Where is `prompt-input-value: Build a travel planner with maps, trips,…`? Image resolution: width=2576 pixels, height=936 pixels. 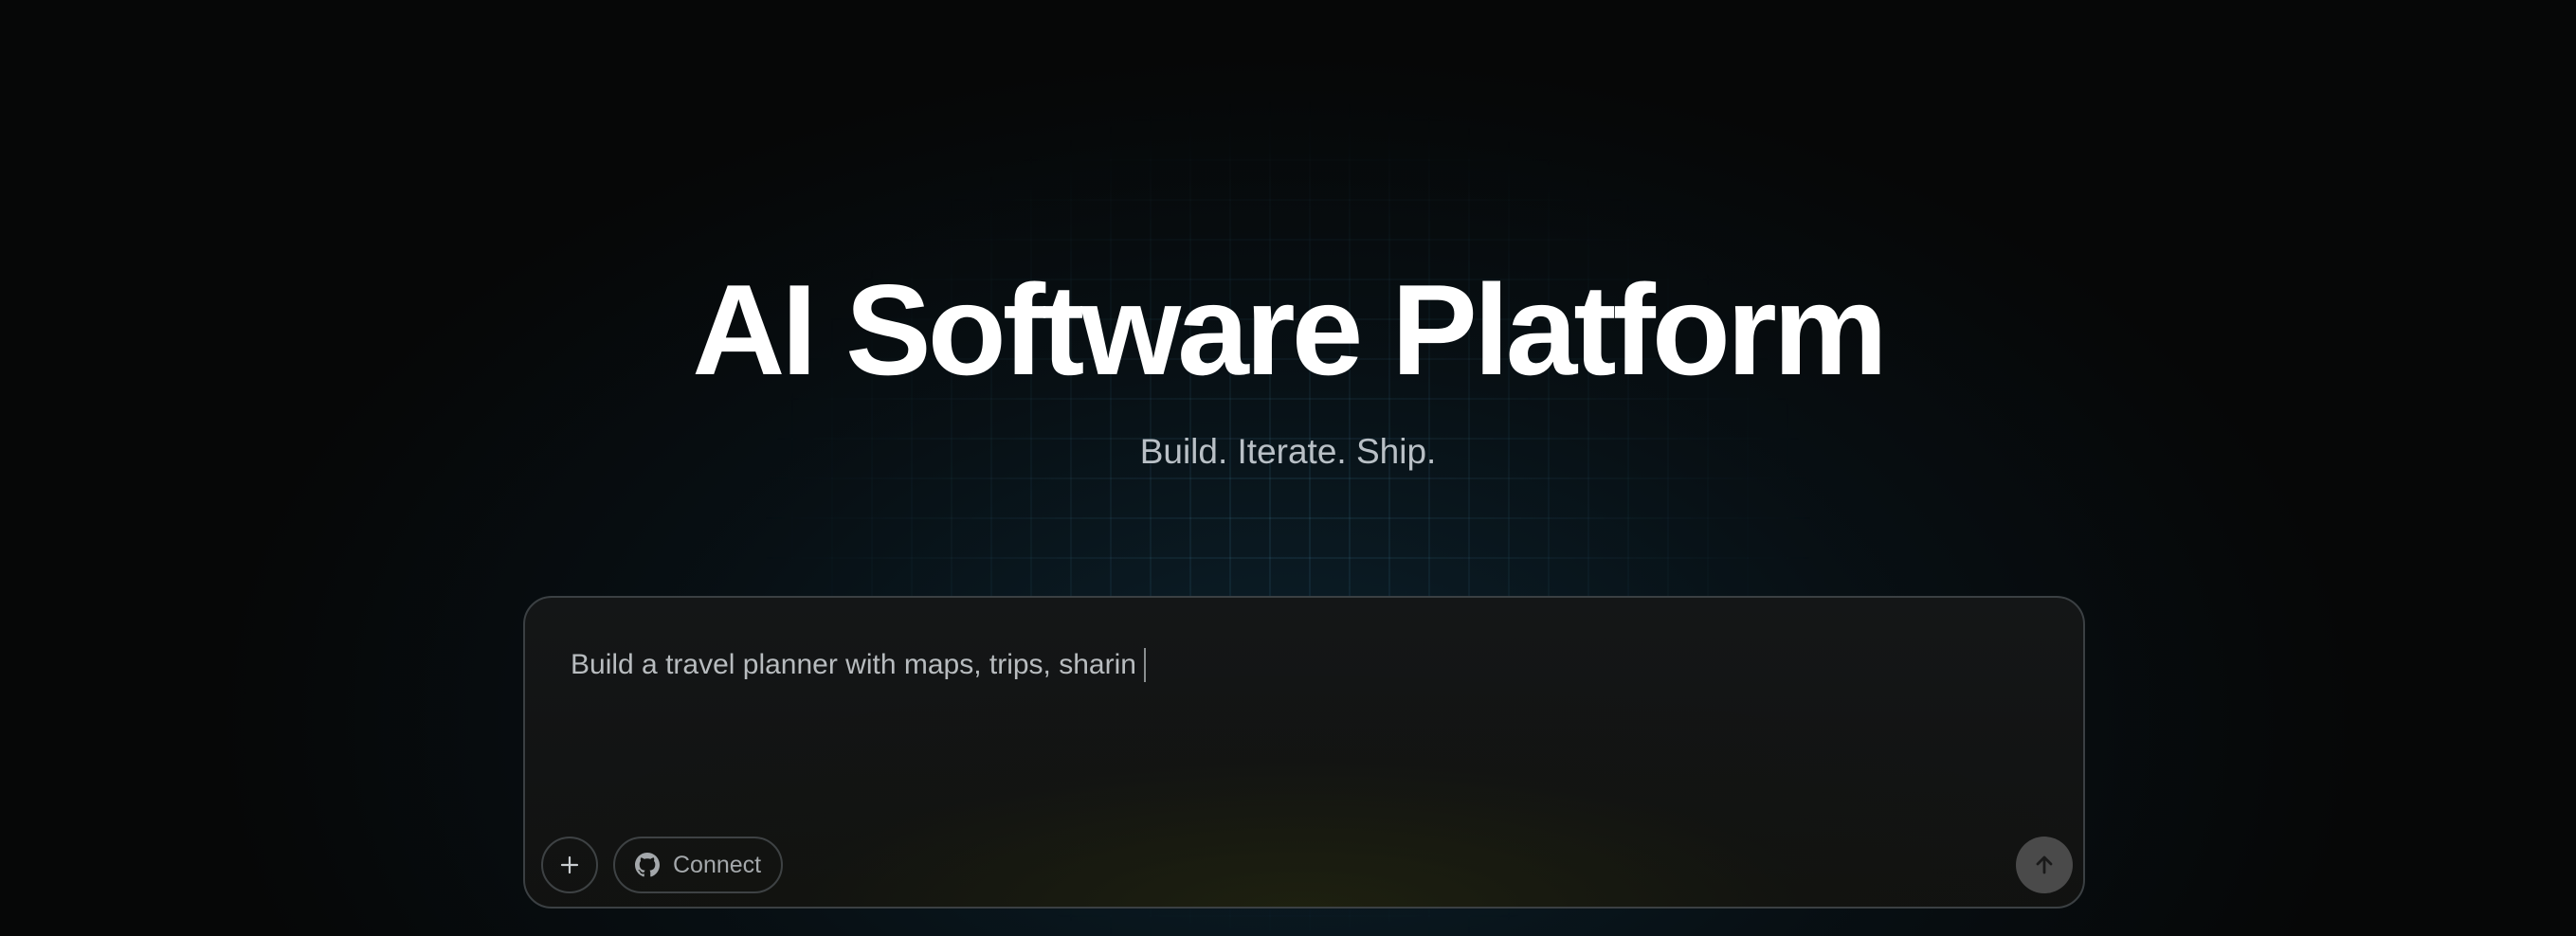 prompt-input-value: Build a travel planner with maps, trips,… is located at coordinates (853, 664).